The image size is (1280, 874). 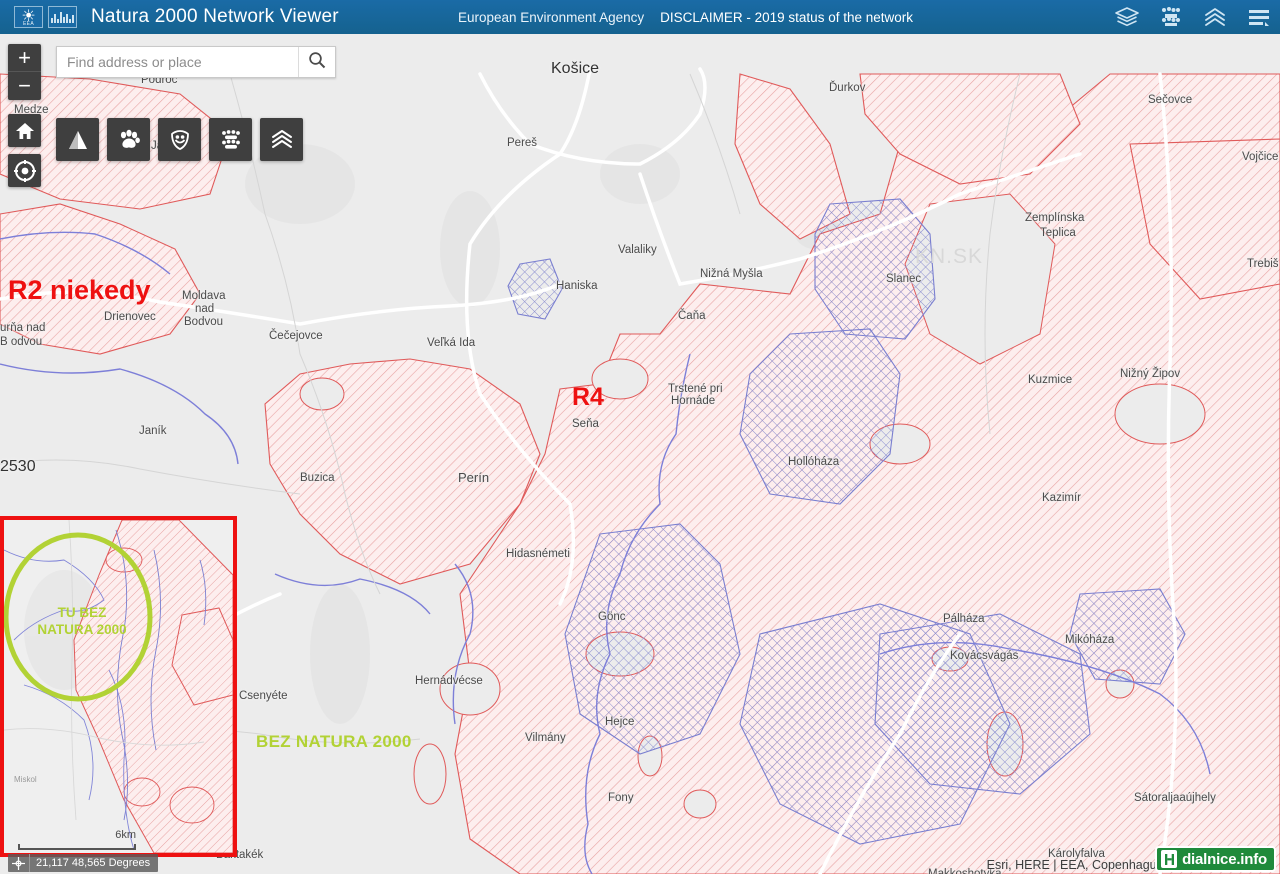 I want to click on search-button, so click(x=316, y=62).